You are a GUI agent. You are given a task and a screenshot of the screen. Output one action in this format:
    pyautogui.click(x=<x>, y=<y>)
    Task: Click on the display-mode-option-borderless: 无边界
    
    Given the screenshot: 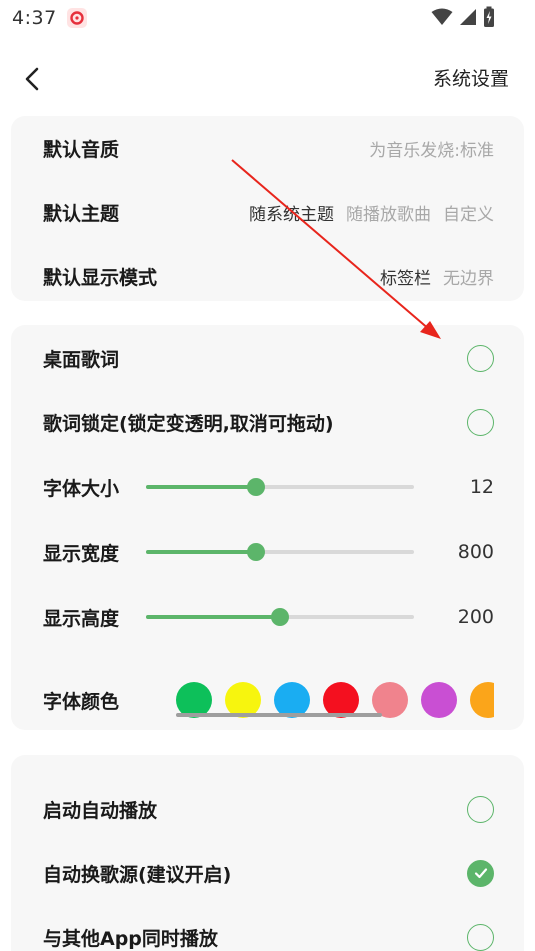 What is the action you would take?
    pyautogui.click(x=468, y=276)
    